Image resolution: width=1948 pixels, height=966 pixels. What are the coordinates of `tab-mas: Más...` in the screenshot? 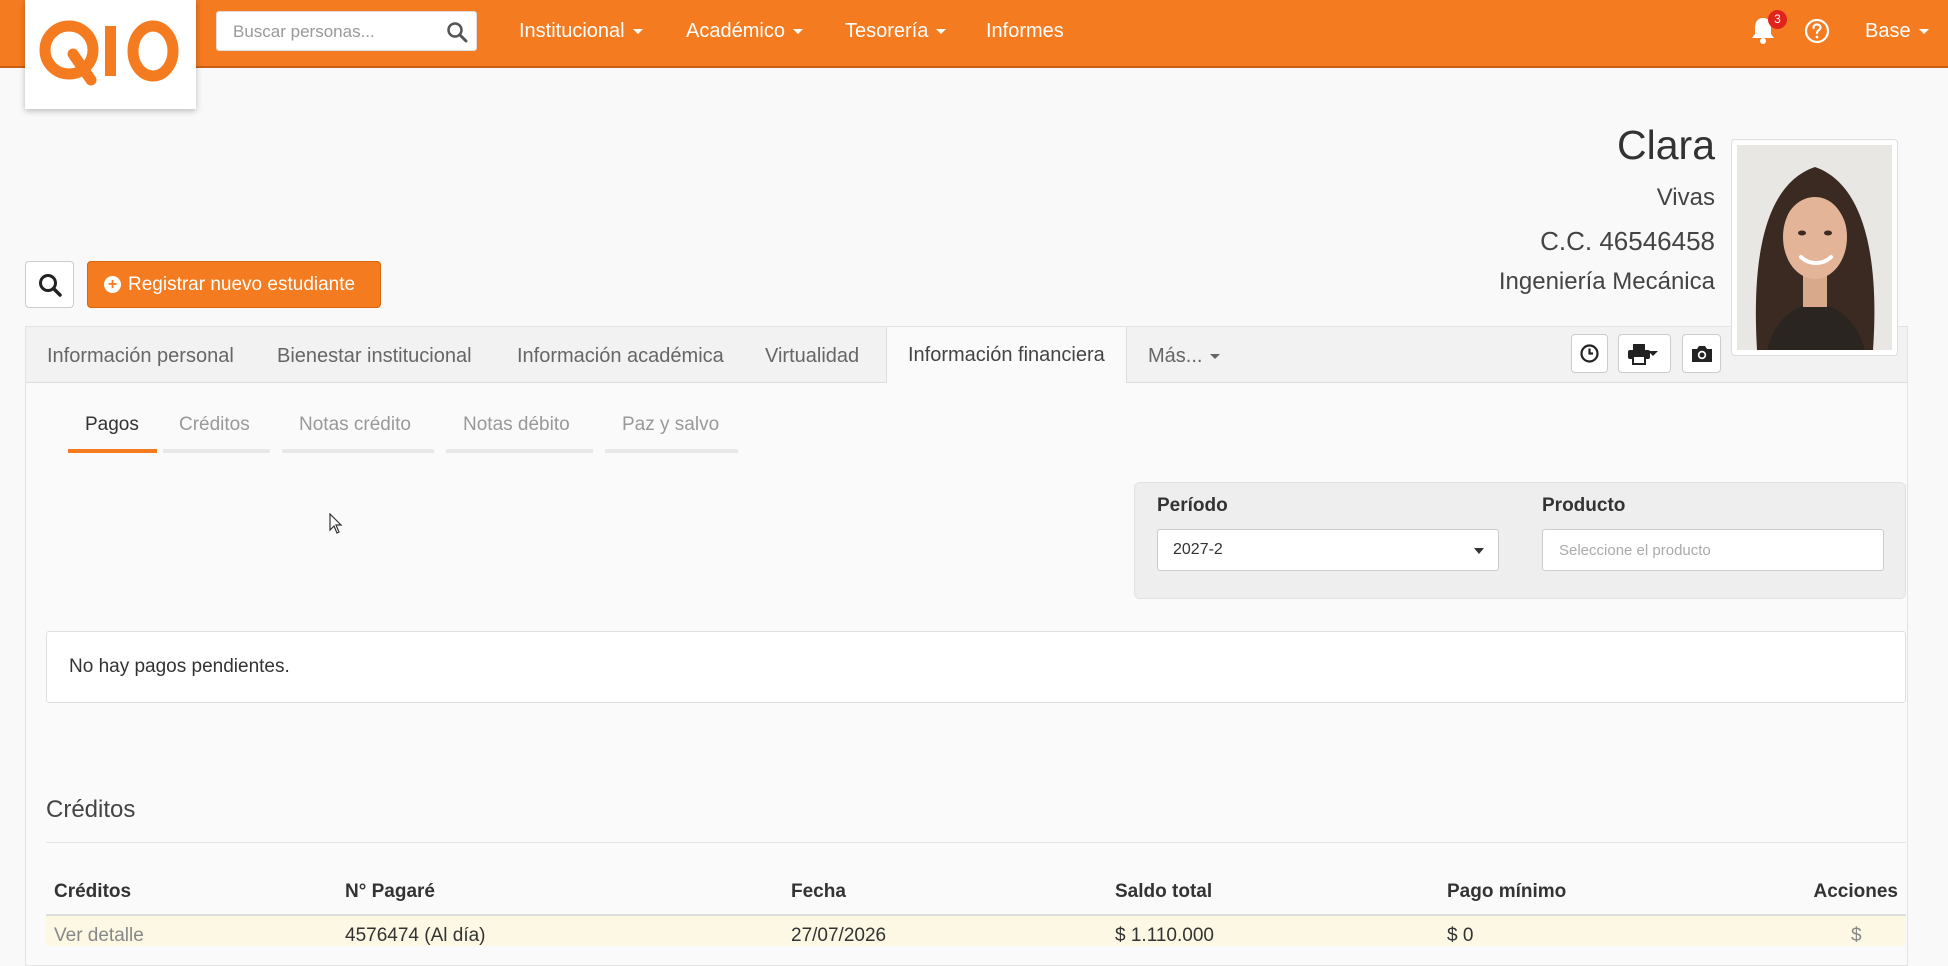 It's located at (1184, 356).